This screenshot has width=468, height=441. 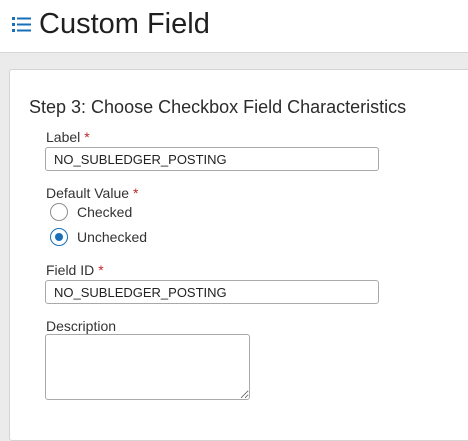 I want to click on default-value-label: Default Value *, so click(x=92, y=193).